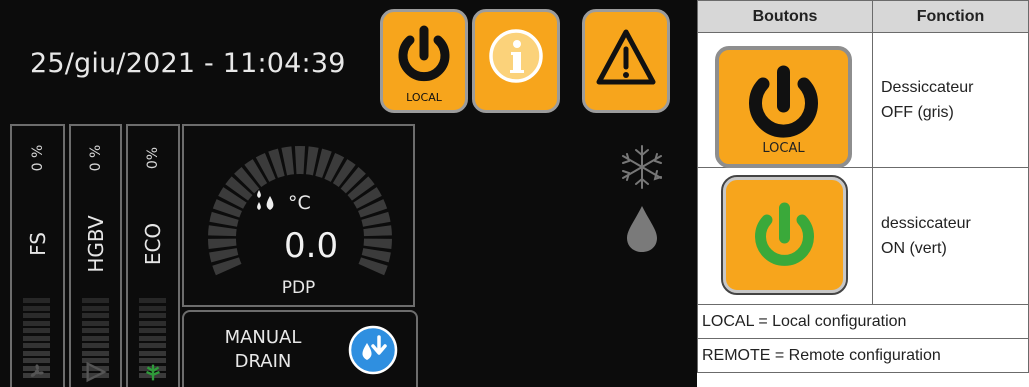 The image size is (1029, 387). What do you see at coordinates (373, 350) in the screenshot?
I see `drain-drop-icon` at bounding box center [373, 350].